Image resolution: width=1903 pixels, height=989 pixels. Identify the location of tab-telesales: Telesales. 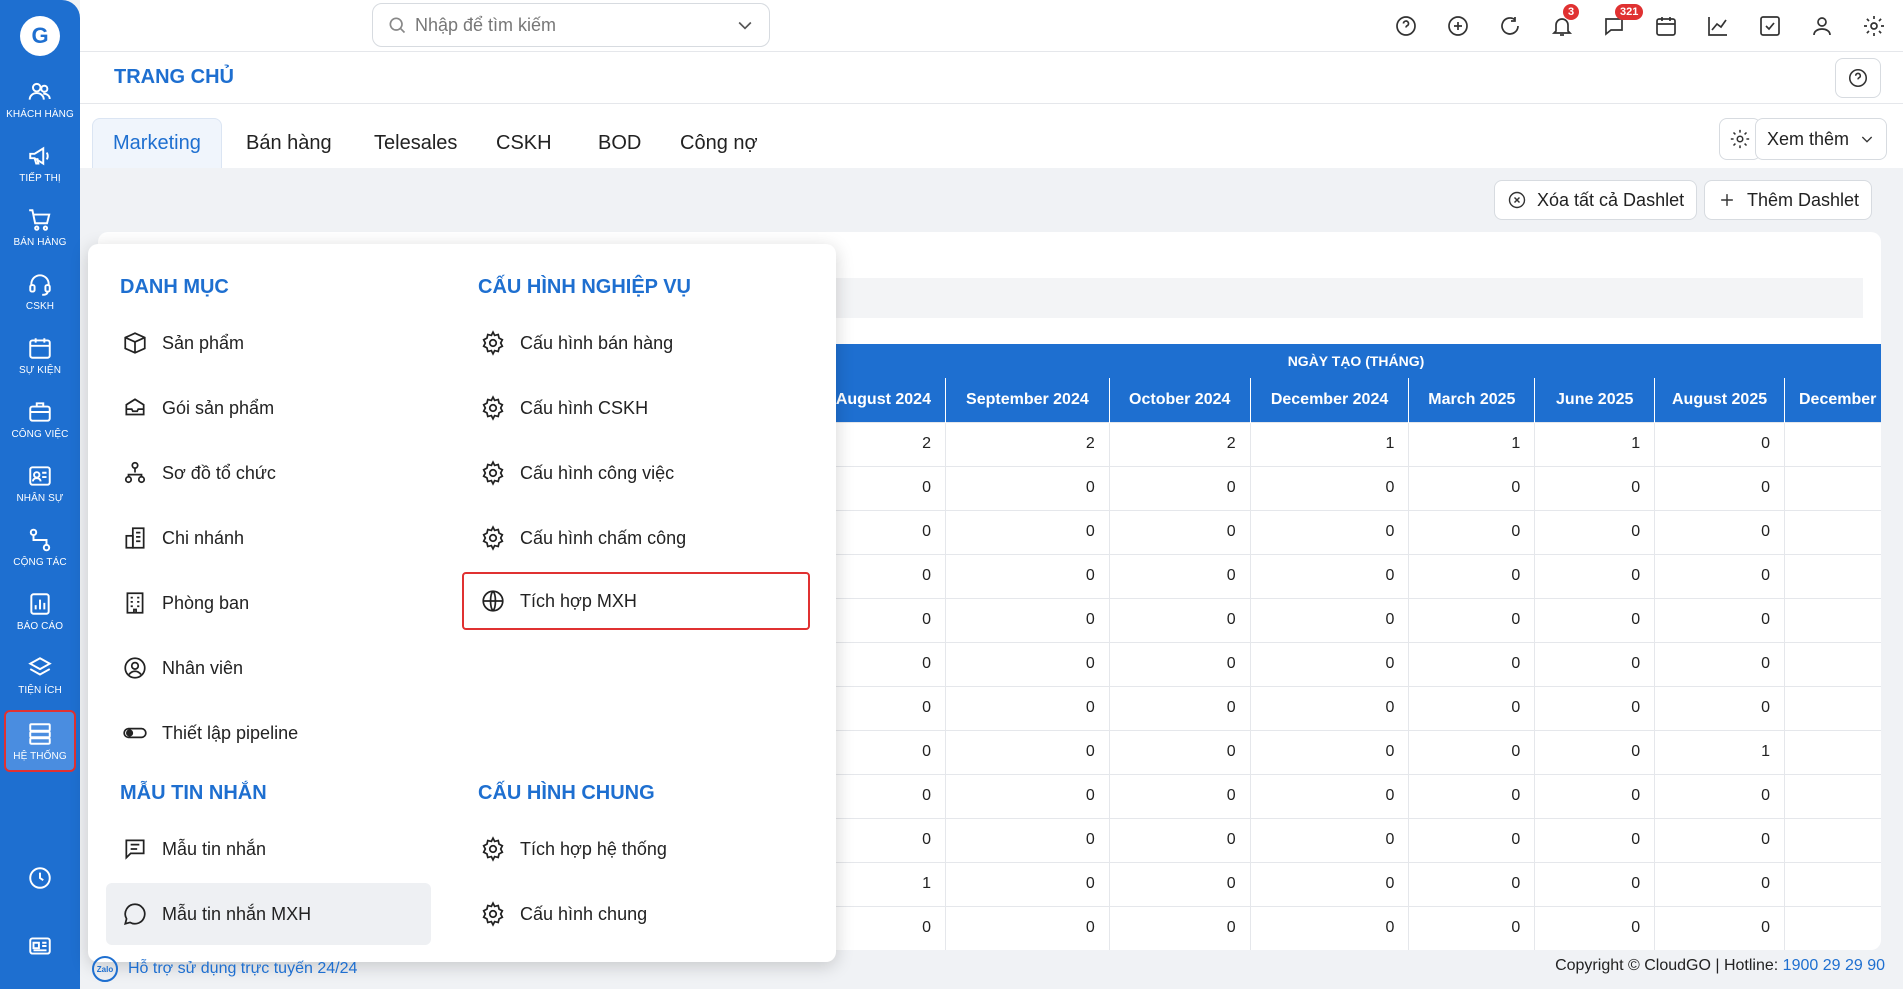
(415, 143).